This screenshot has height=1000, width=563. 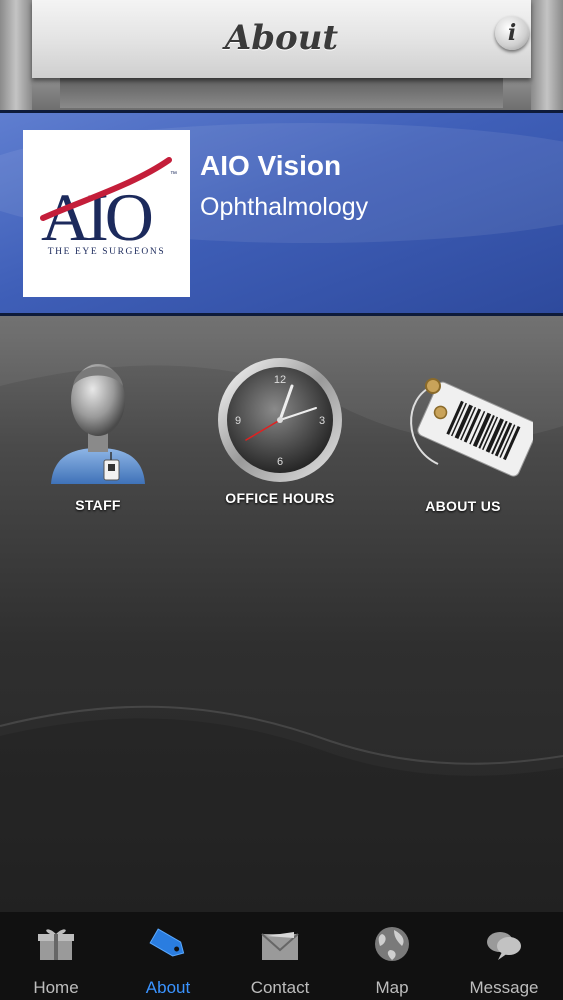 What do you see at coordinates (280, 498) in the screenshot?
I see `office-hours-label: OFFICE HOURS` at bounding box center [280, 498].